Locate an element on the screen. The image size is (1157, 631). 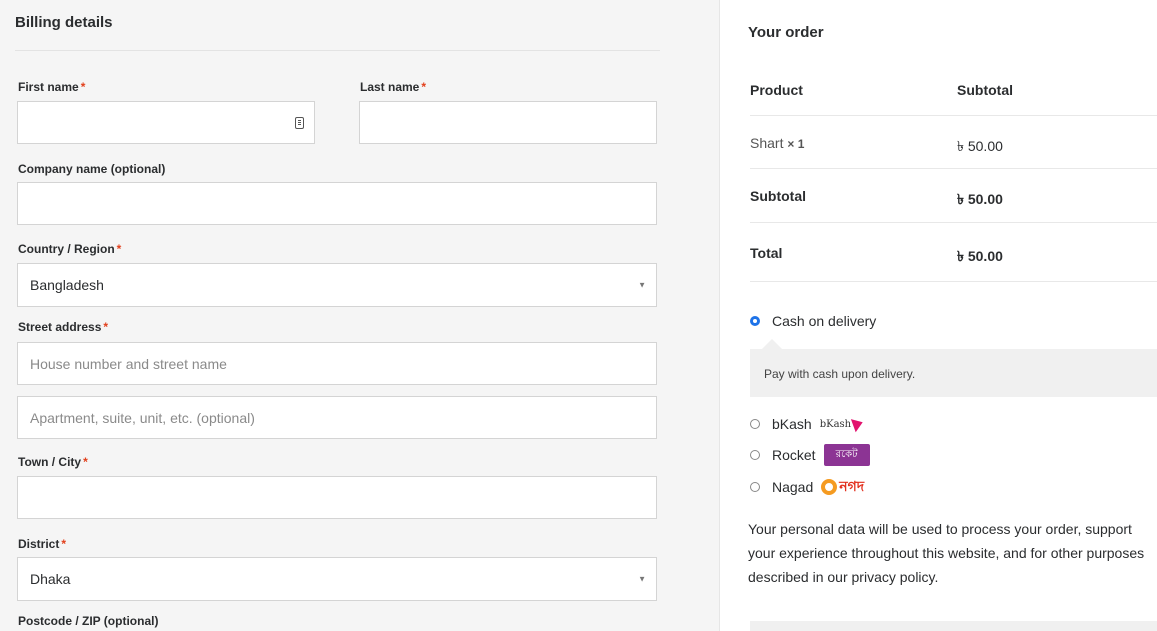
payment-bkash: bKash bKash is located at coordinates (808, 424).